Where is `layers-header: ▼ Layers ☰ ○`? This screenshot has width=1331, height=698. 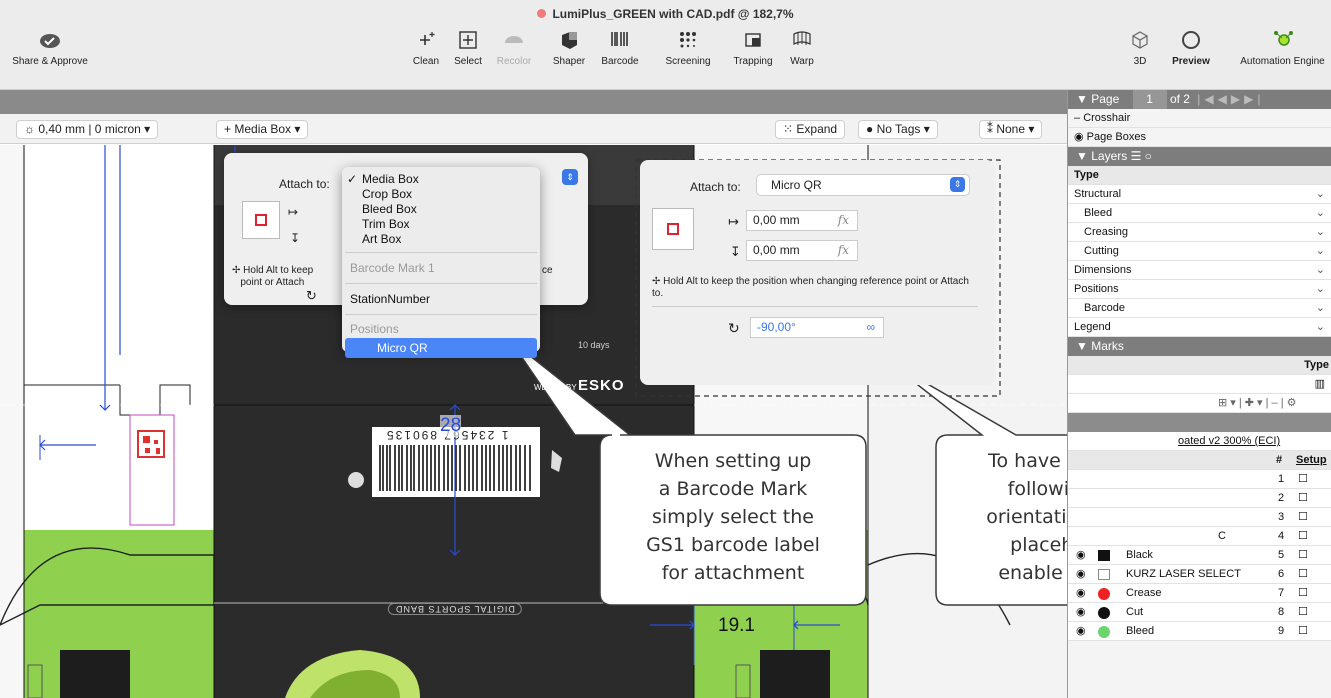
layers-header: ▼ Layers ☰ ○ is located at coordinates (1199, 156).